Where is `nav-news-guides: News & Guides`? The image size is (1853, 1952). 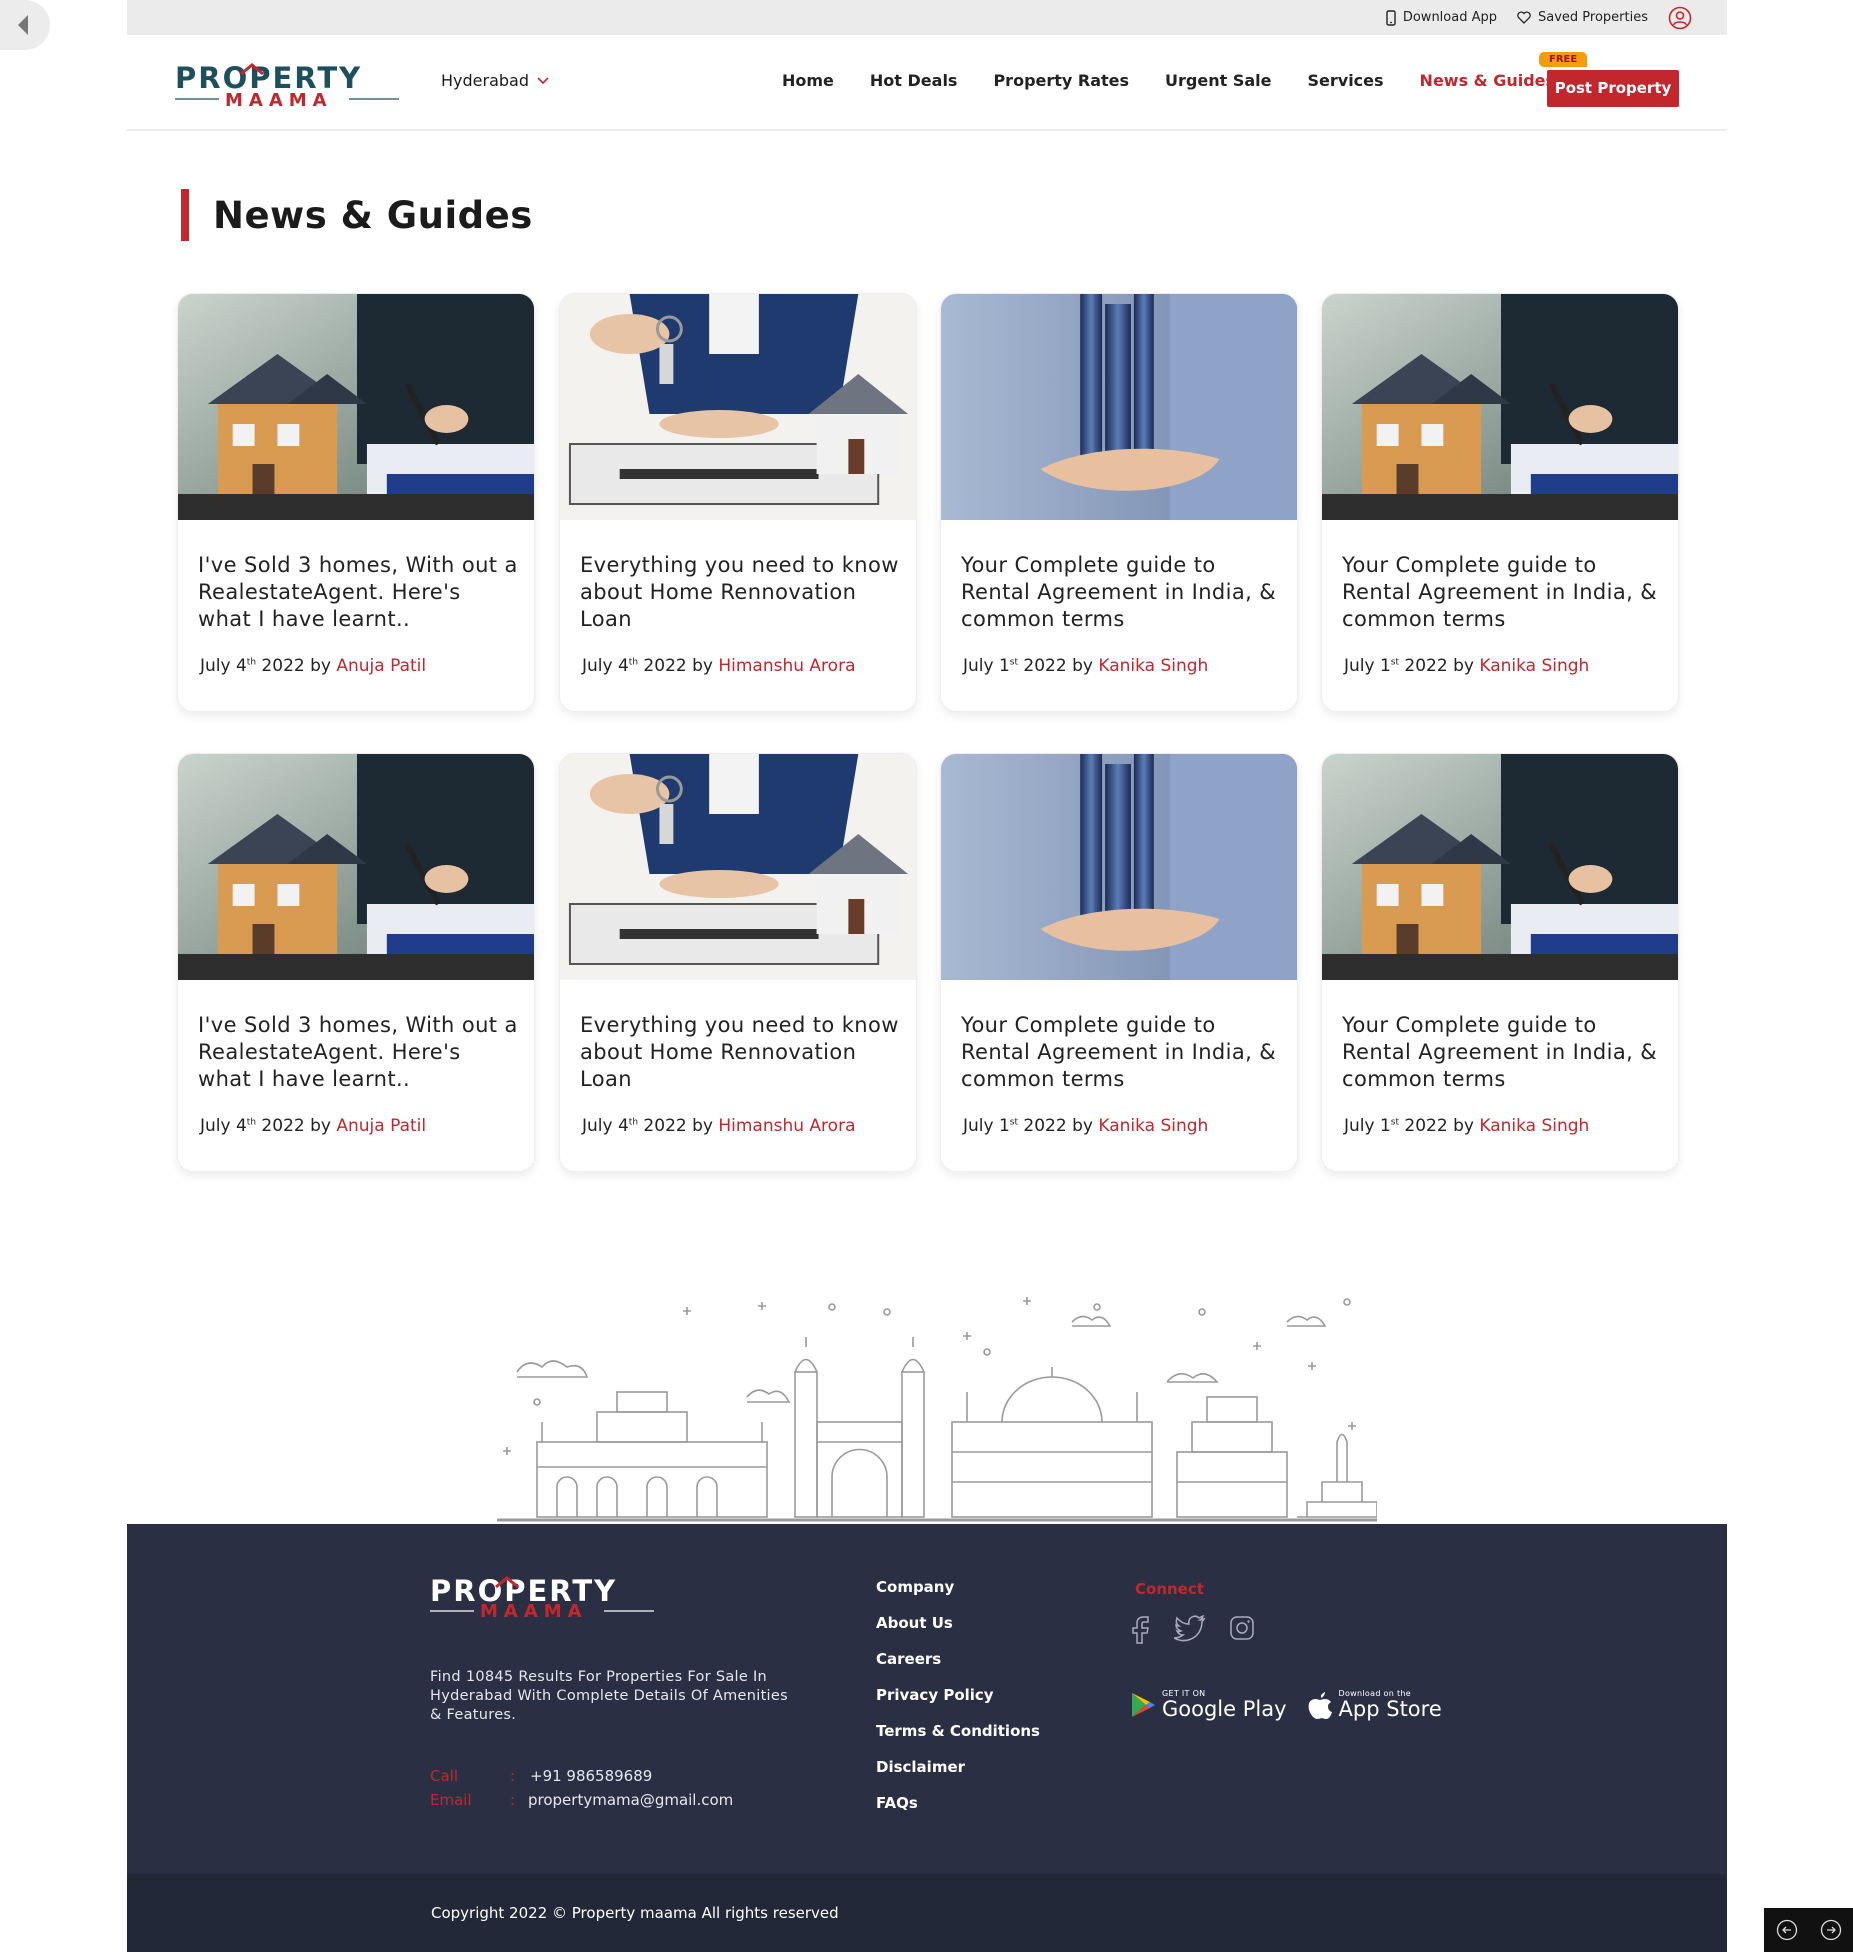 nav-news-guides: News & Guides is located at coordinates (1487, 80).